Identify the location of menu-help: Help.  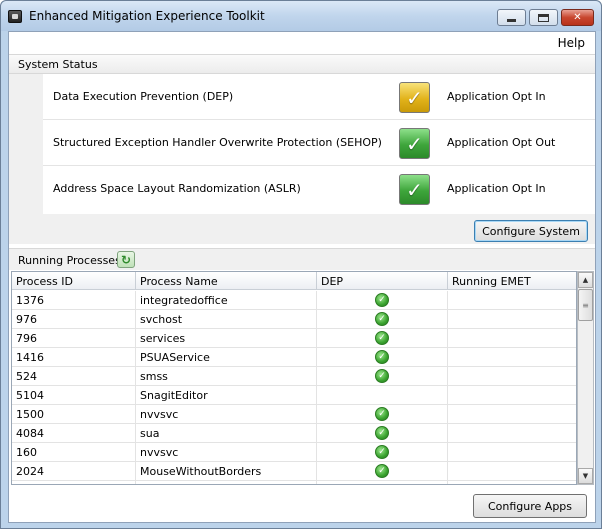
(571, 43).